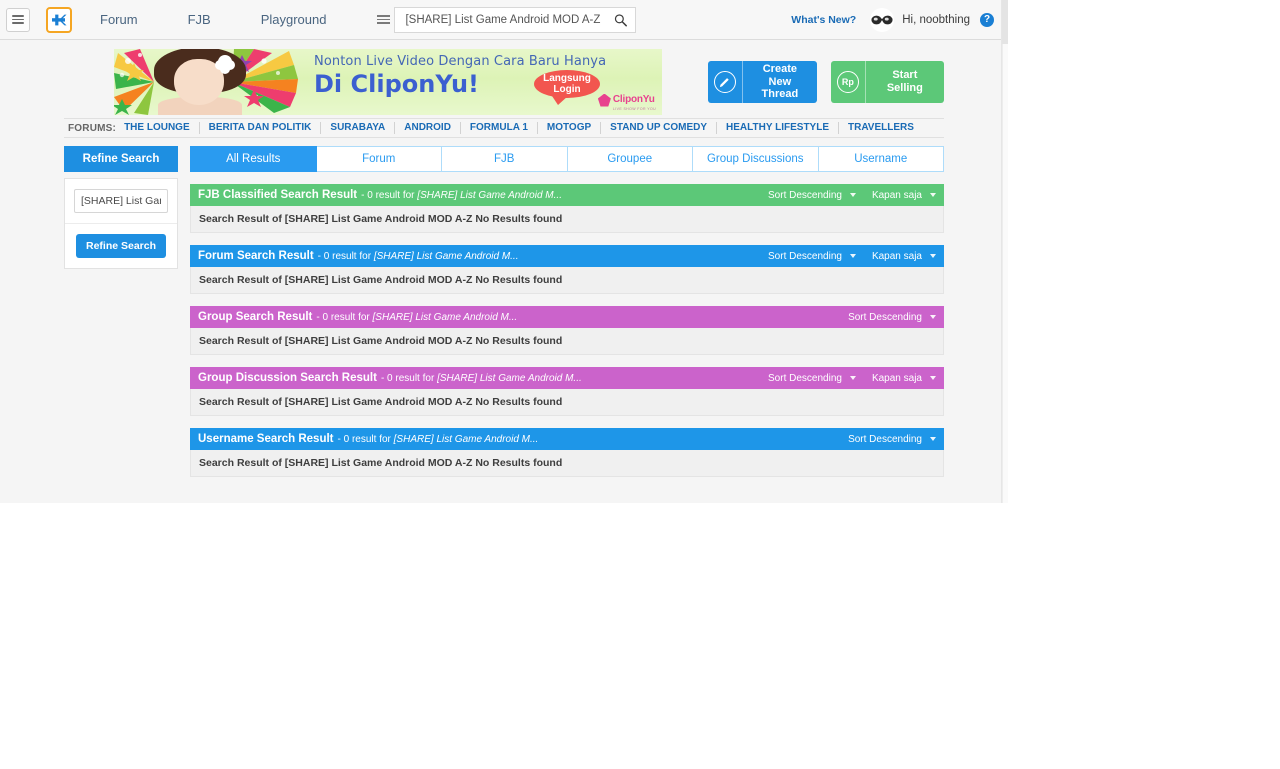 The image size is (1280, 769). I want to click on section-title: FJB Classified Search Result, so click(278, 195).